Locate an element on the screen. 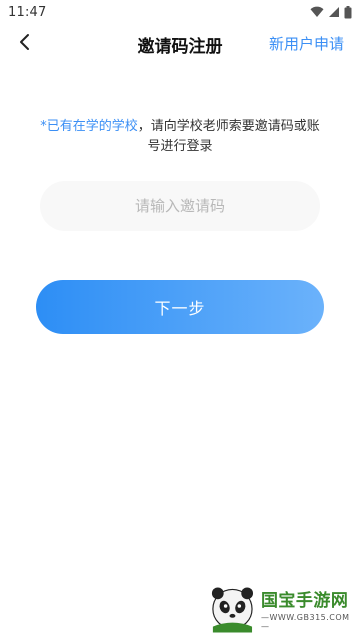 The image size is (360, 639). status-icons is located at coordinates (331, 12).